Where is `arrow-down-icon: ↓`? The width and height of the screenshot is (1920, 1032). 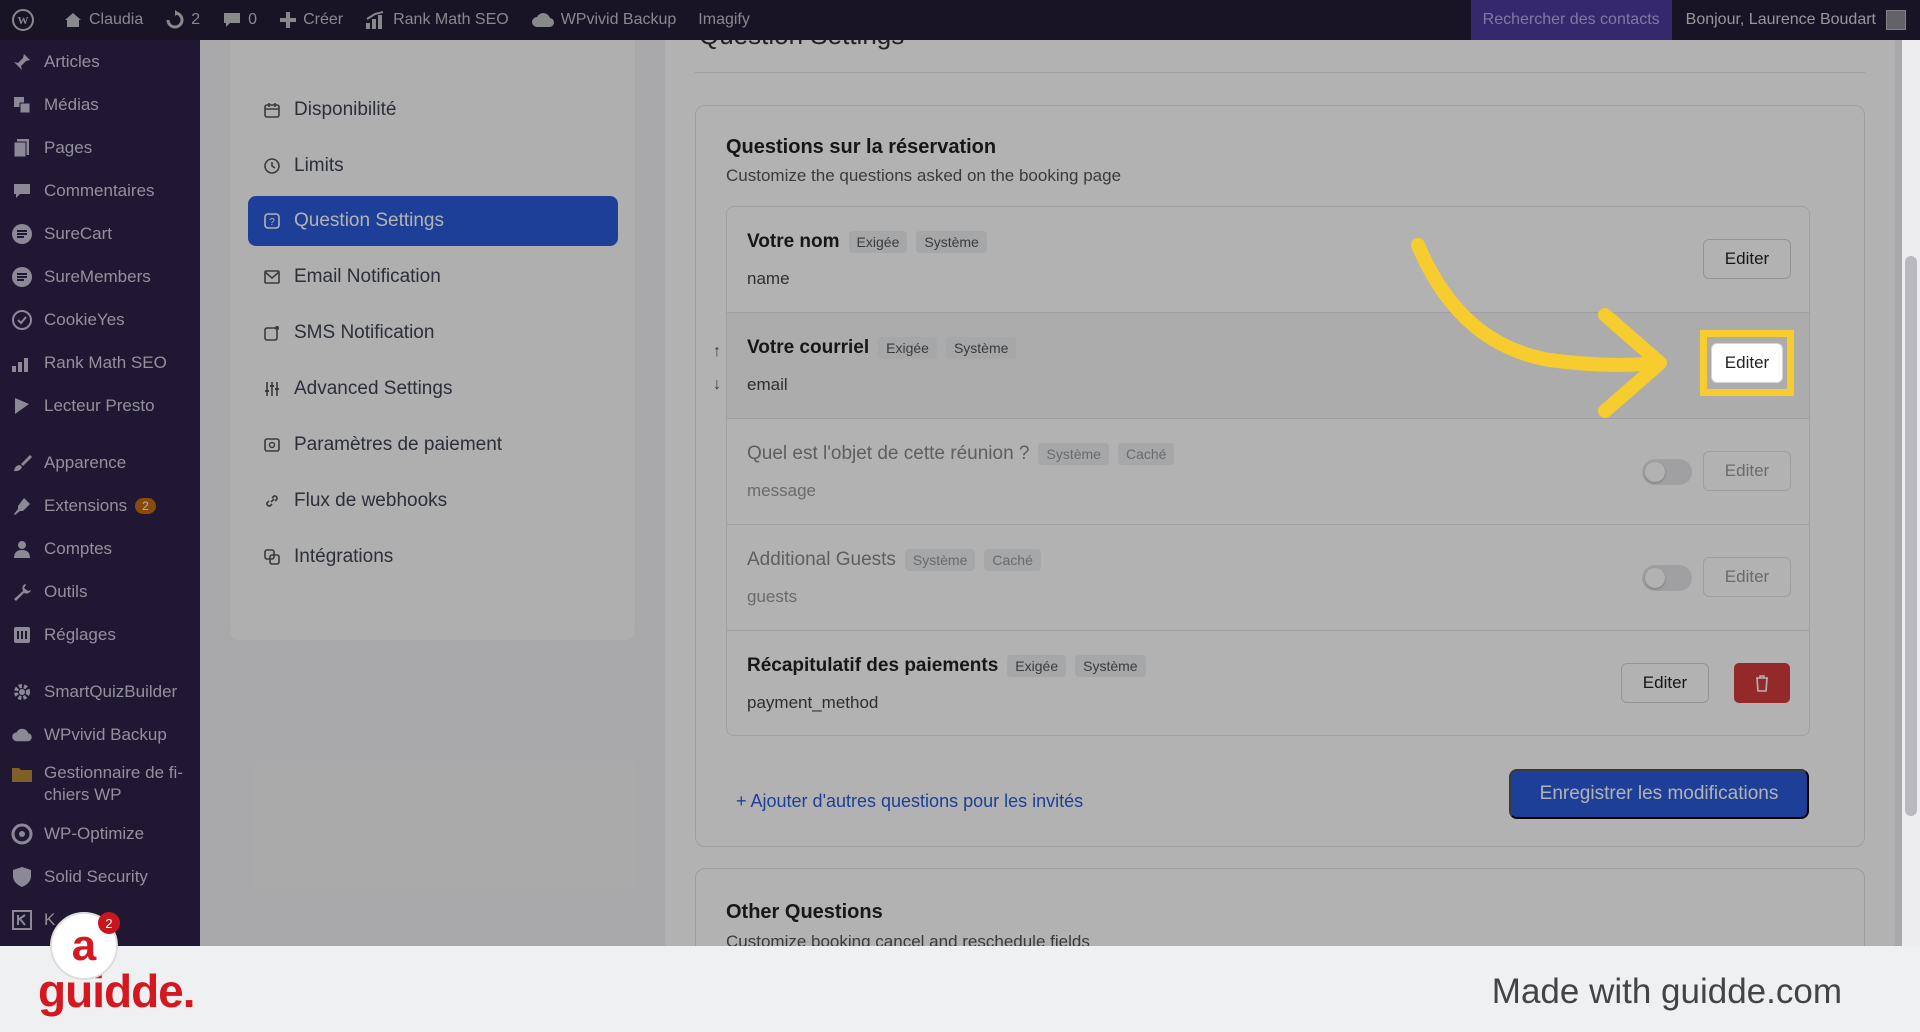
arrow-down-icon: ↓ is located at coordinates (717, 384).